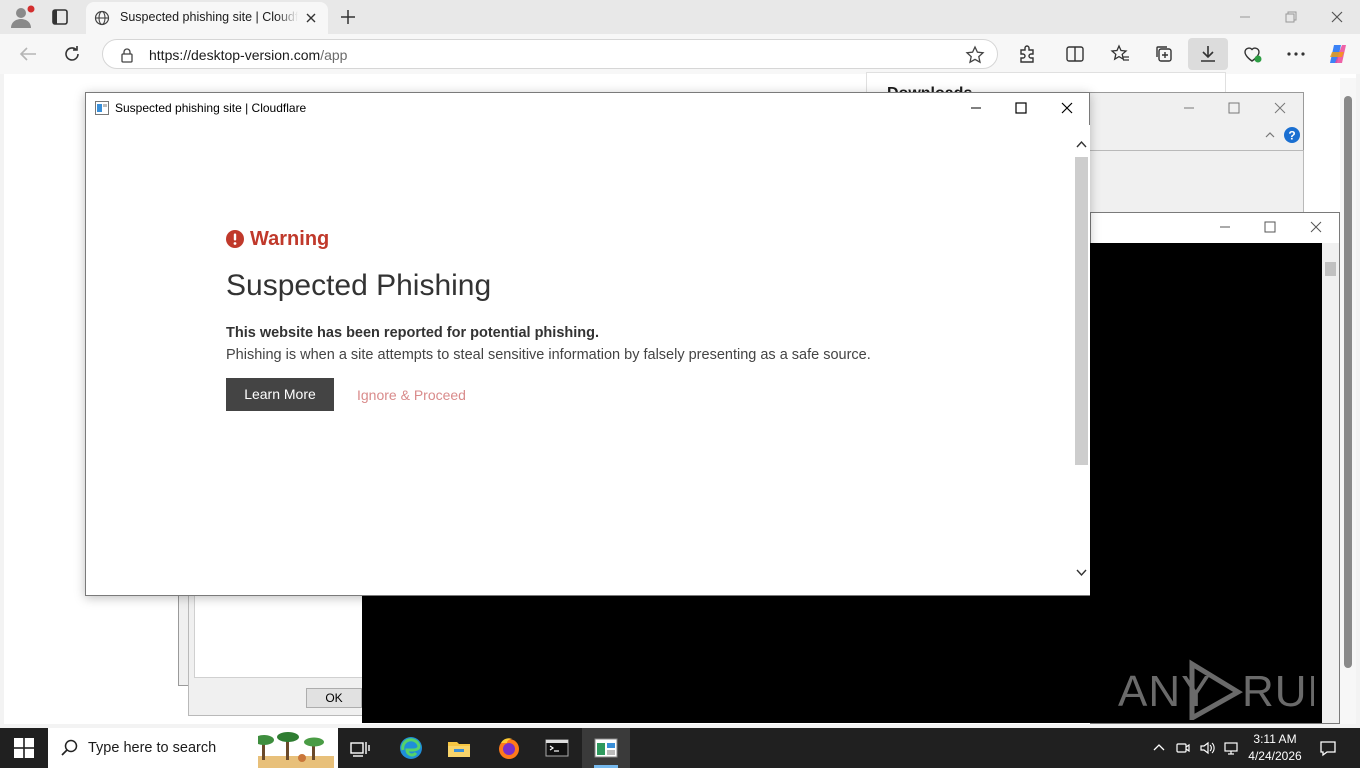 The width and height of the screenshot is (1360, 768). Describe the element at coordinates (1021, 108) in the screenshot. I see `window-maximize-icon` at that location.